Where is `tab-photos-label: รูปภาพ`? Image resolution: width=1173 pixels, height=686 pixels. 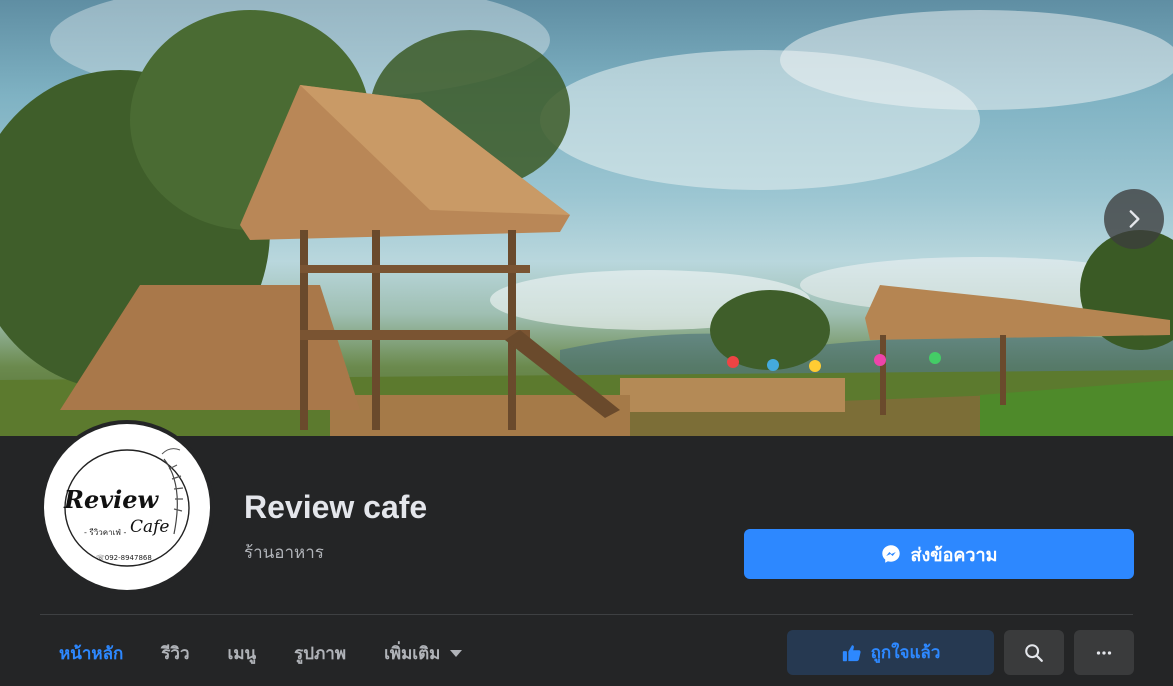
tab-photos-label: รูปภาพ is located at coordinates (320, 653).